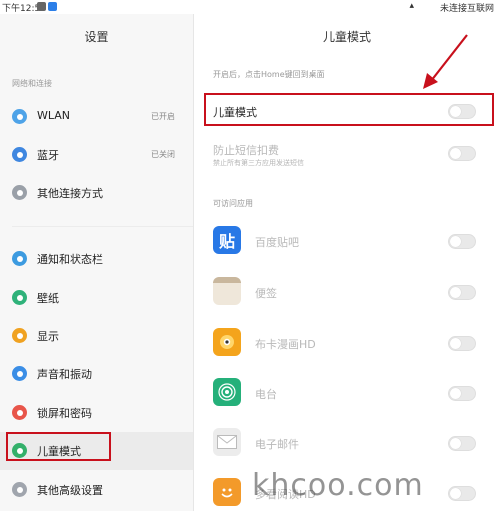 The image size is (500, 511). What do you see at coordinates (227, 492) in the screenshot?
I see `duokan-icon` at bounding box center [227, 492].